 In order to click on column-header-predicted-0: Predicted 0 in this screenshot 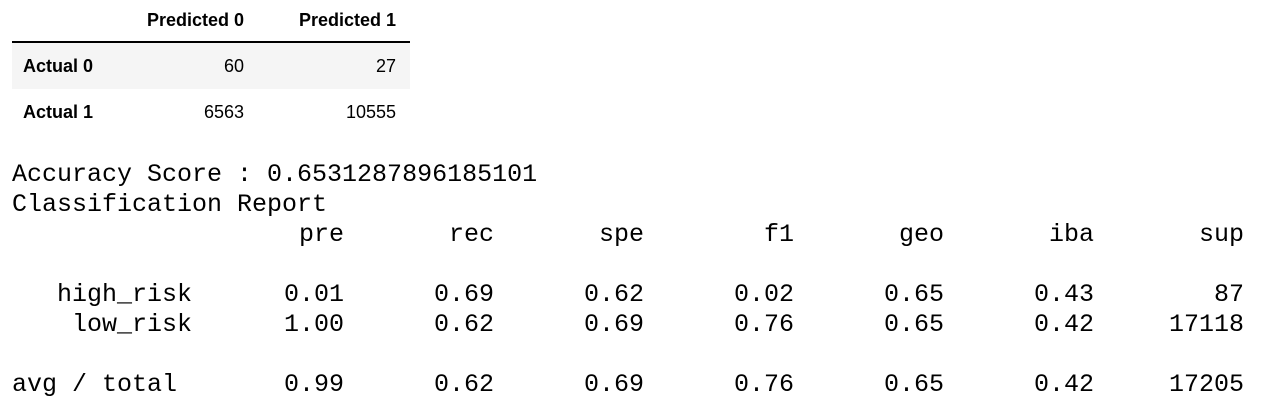, I will do `click(182, 21)`.